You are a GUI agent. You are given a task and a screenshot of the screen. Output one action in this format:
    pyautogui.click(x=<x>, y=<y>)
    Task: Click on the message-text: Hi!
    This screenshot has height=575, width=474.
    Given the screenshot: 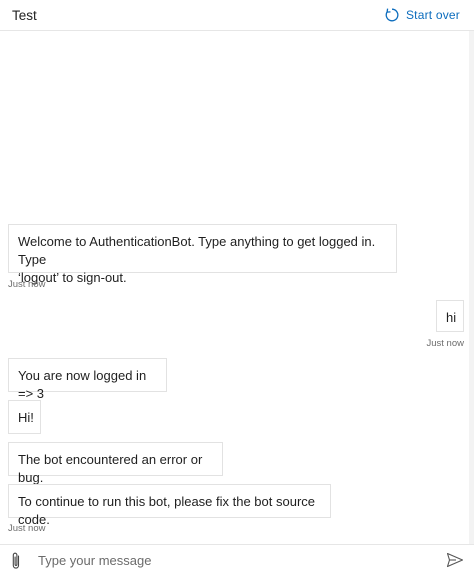 What is the action you would take?
    pyautogui.click(x=26, y=417)
    